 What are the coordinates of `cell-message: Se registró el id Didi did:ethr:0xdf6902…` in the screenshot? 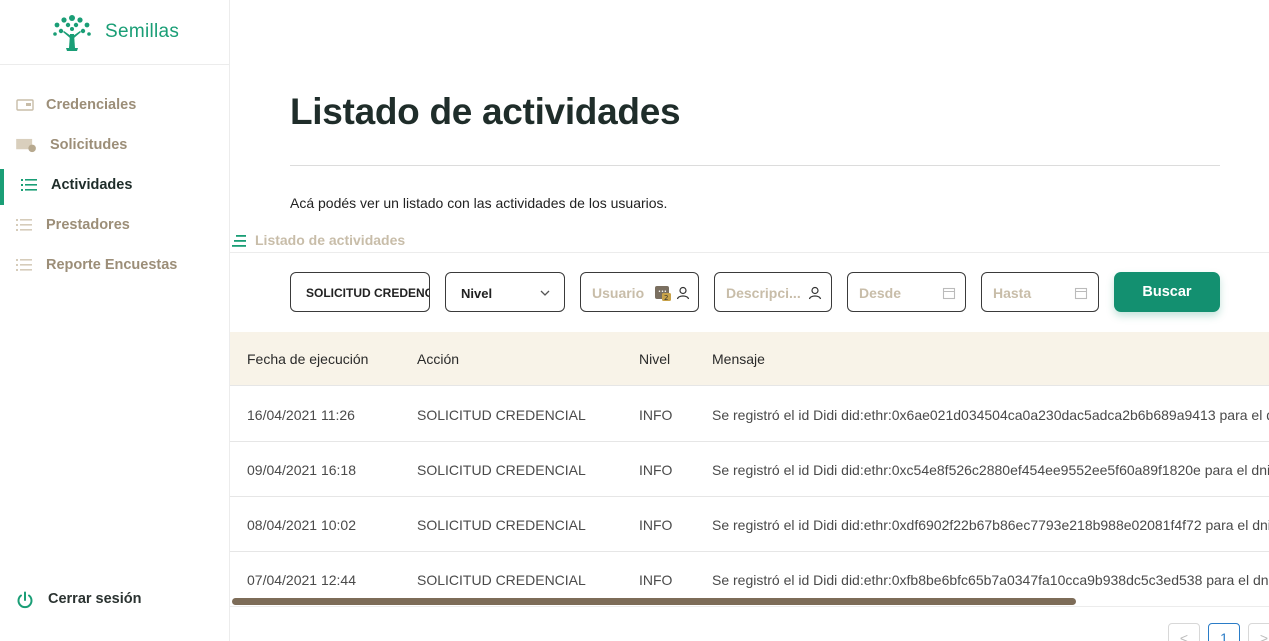 It's located at (990, 525).